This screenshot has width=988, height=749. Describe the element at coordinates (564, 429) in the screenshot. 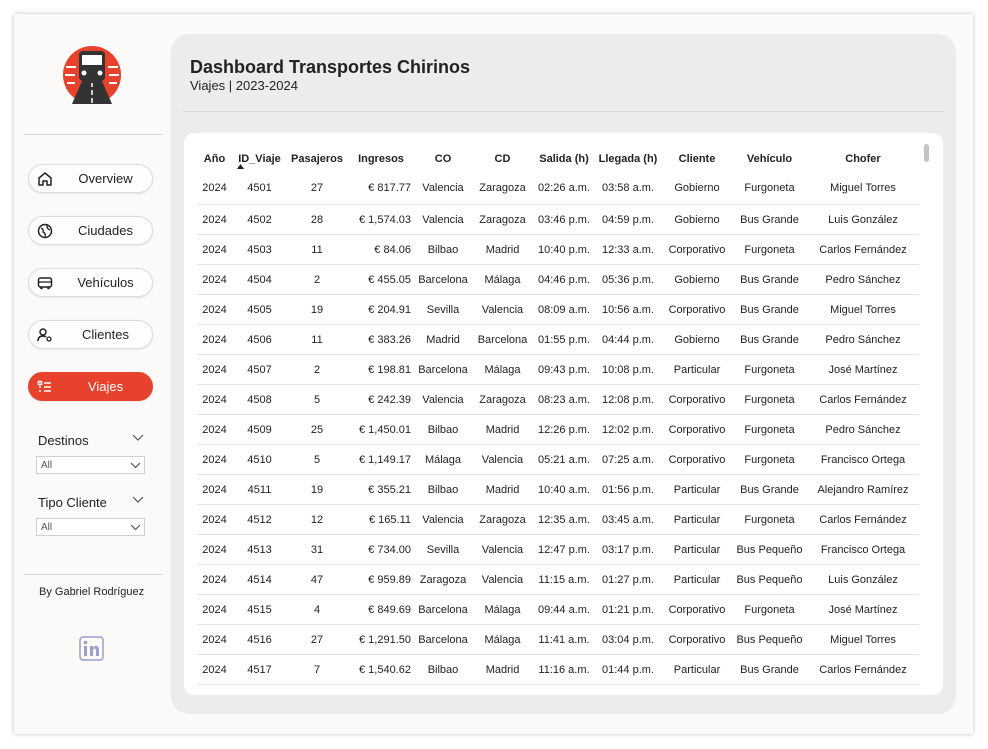

I see `table-cell: 12:26 p.m.` at that location.